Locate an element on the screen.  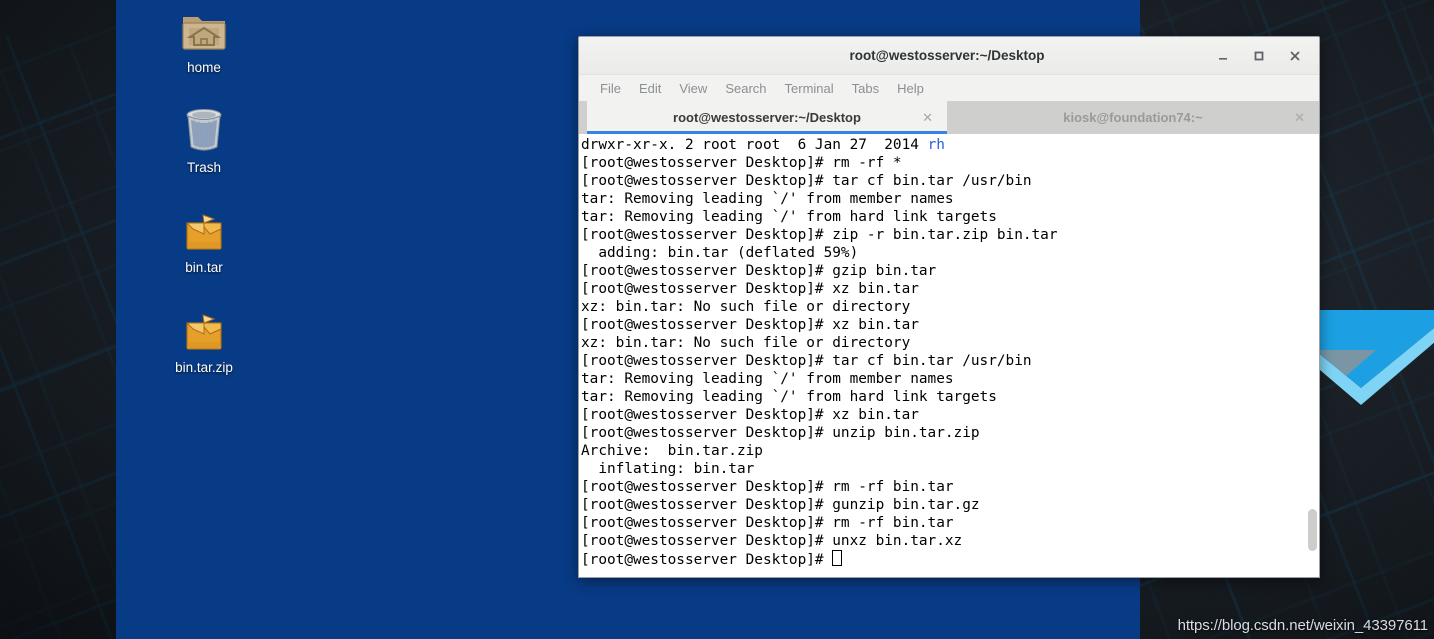
watermark-url: https://blog.csdn.net/weixin_43397611 is located at coordinates (1302, 625).